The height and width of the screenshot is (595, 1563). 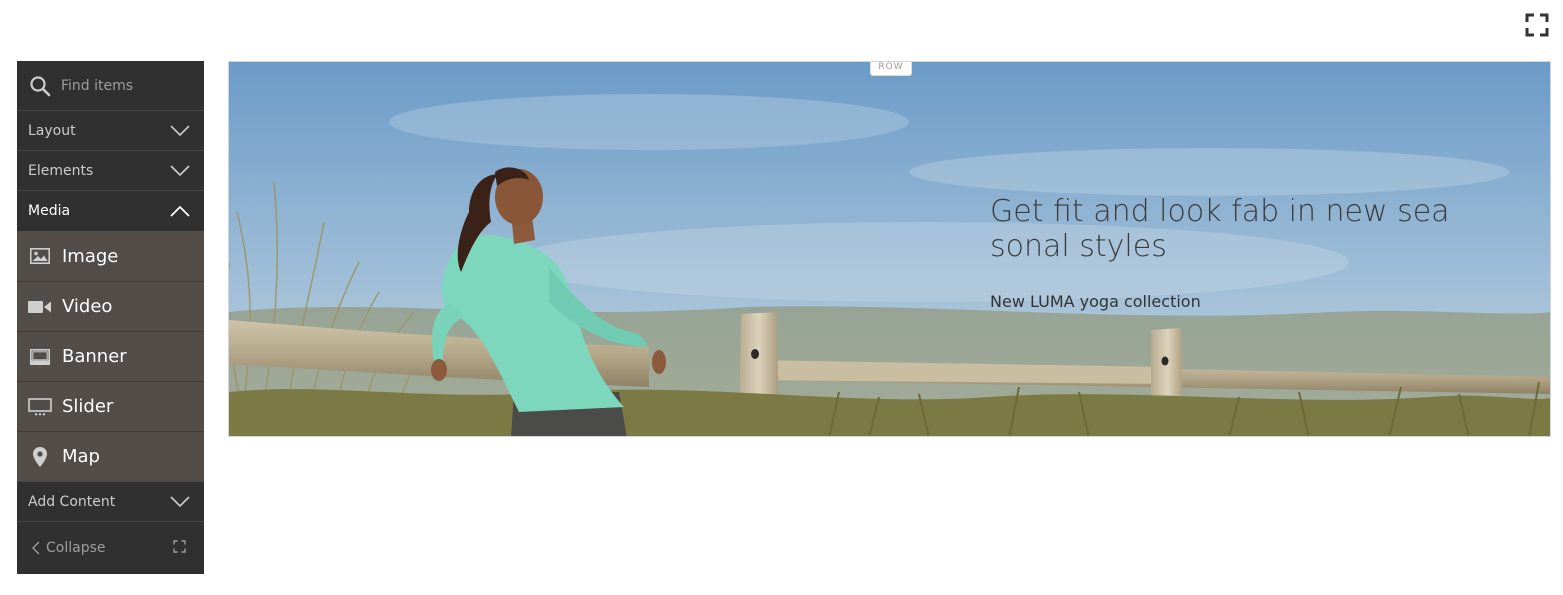 What do you see at coordinates (81, 456) in the screenshot?
I see `media-item-label: Map` at bounding box center [81, 456].